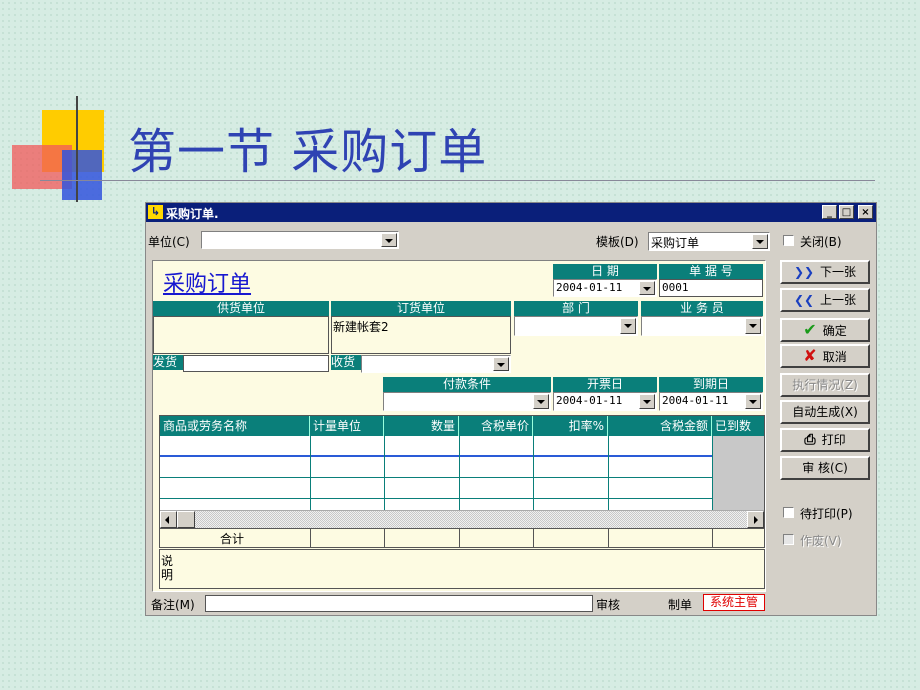  Describe the element at coordinates (300, 240) in the screenshot. I see `unit-select` at that location.